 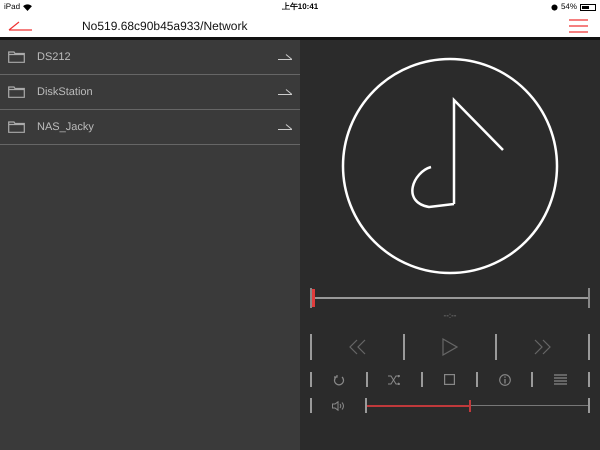 What do you see at coordinates (450, 347) in the screenshot?
I see `play-icon` at bounding box center [450, 347].